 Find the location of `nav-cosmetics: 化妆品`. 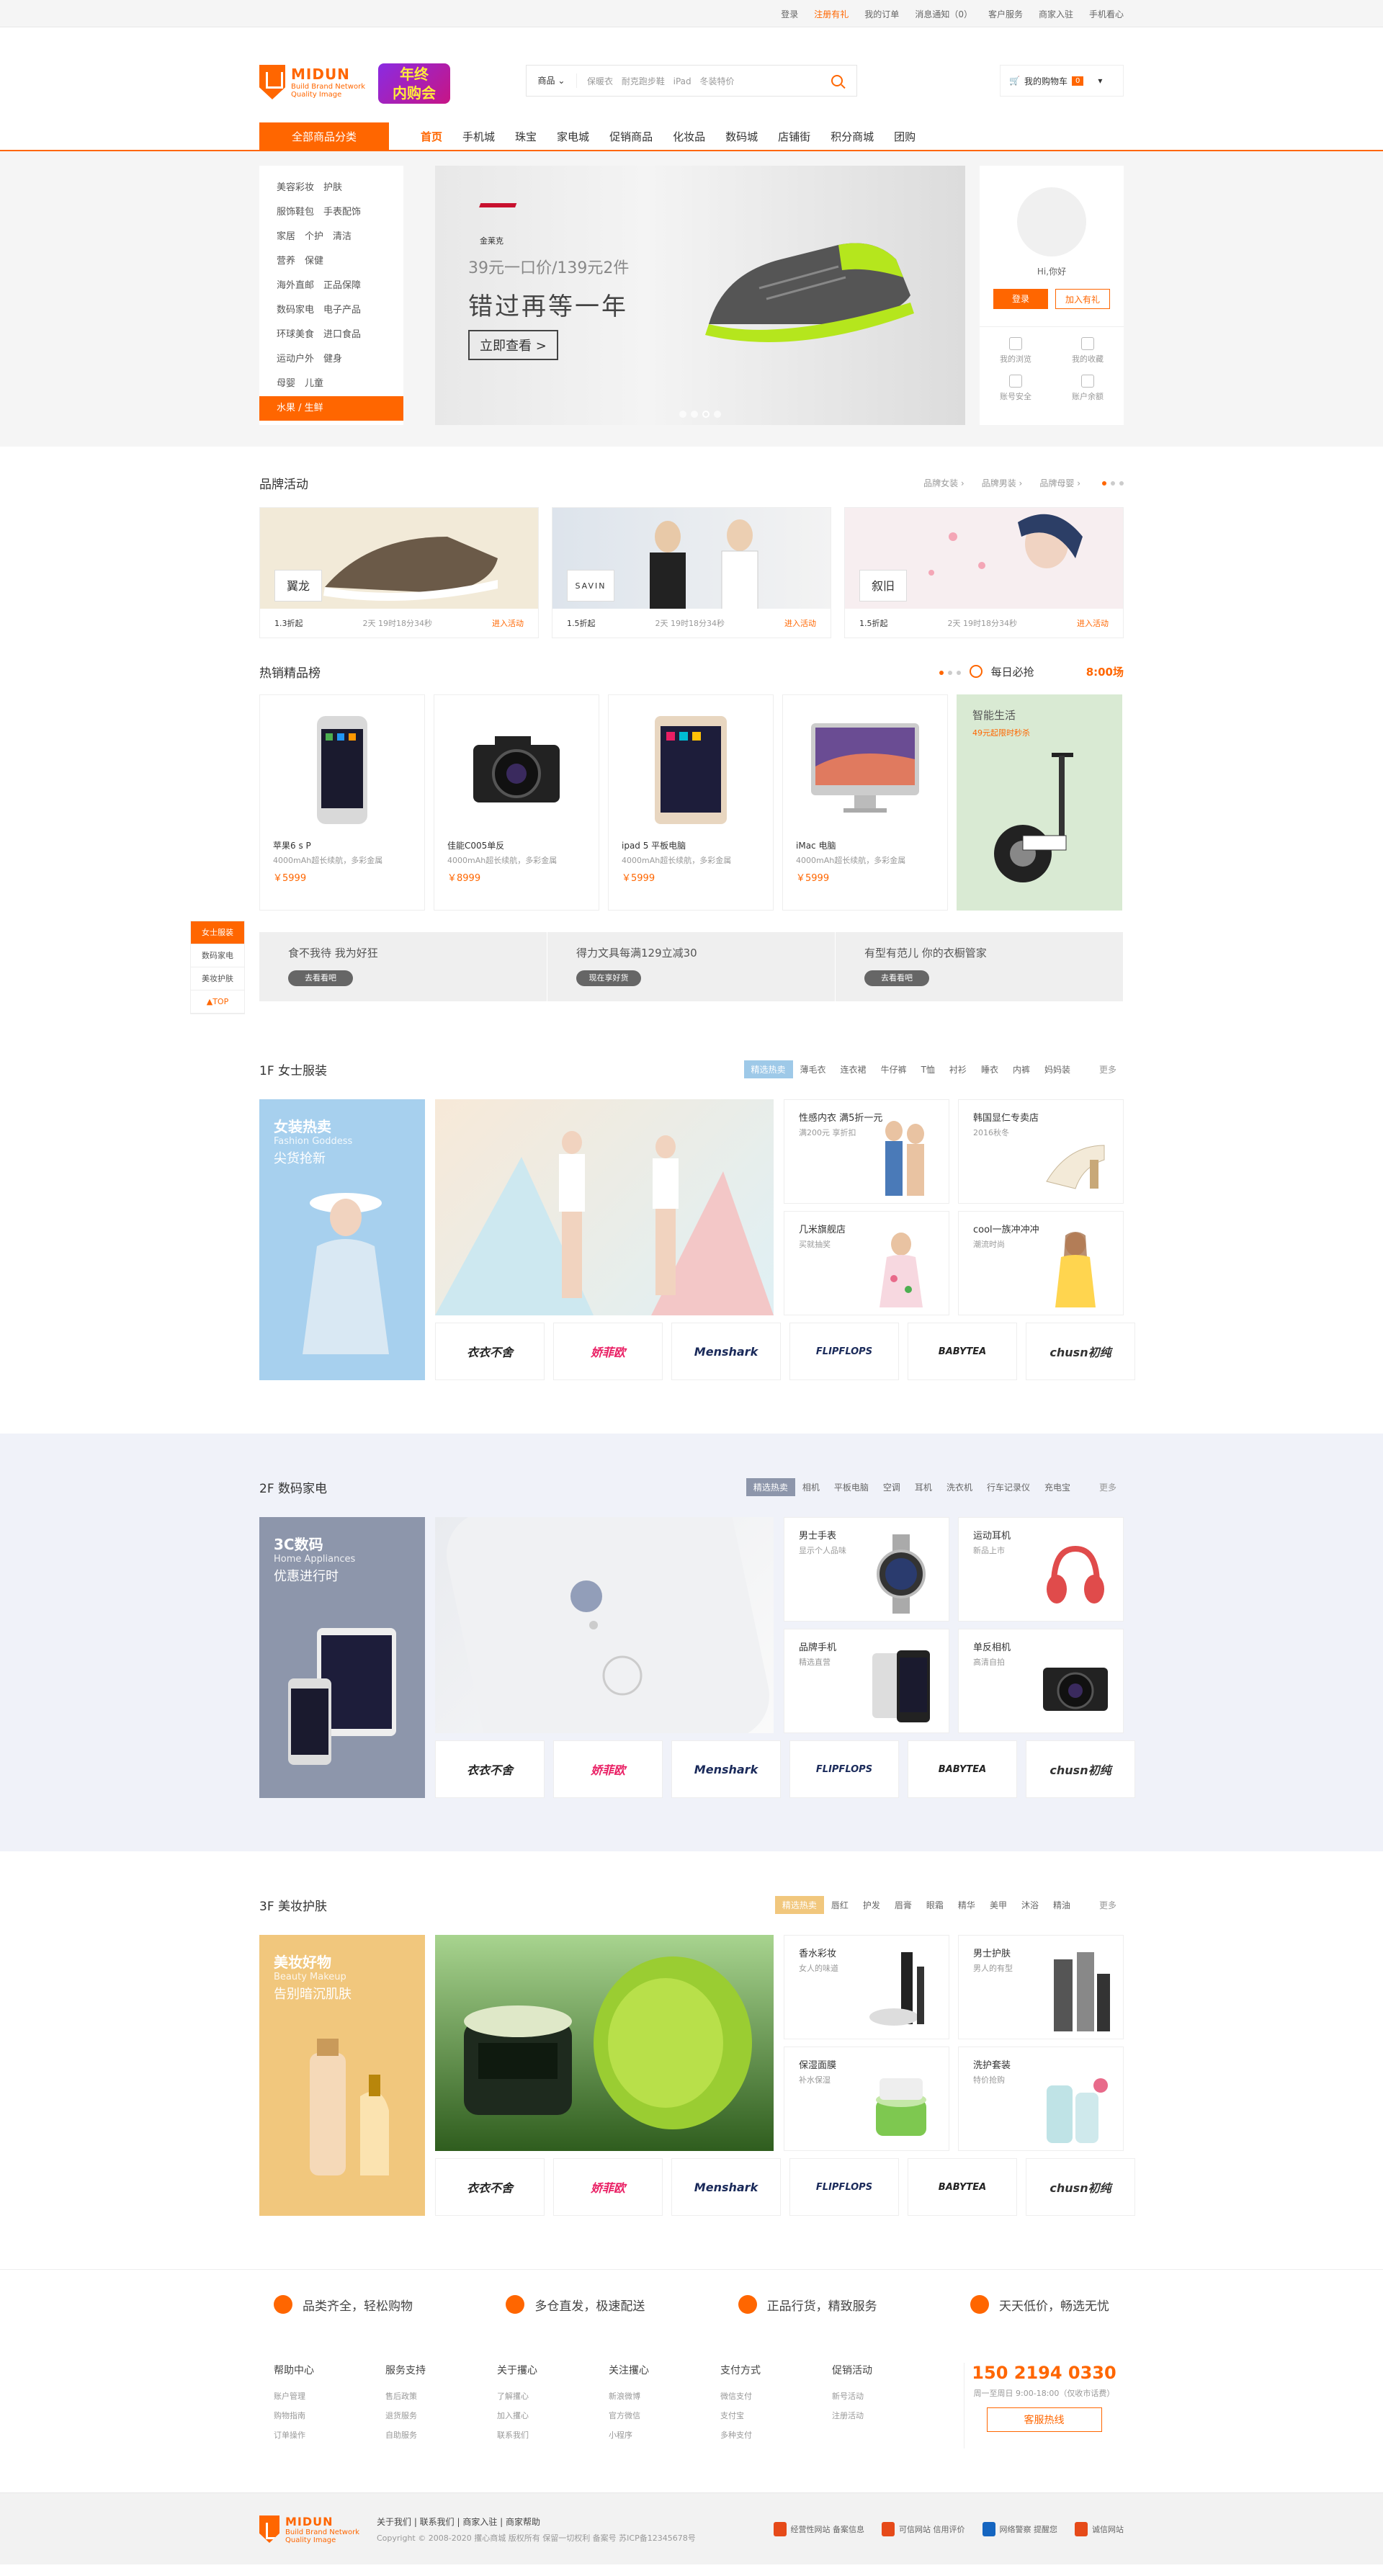

nav-cosmetics: 化妆品 is located at coordinates (689, 136).